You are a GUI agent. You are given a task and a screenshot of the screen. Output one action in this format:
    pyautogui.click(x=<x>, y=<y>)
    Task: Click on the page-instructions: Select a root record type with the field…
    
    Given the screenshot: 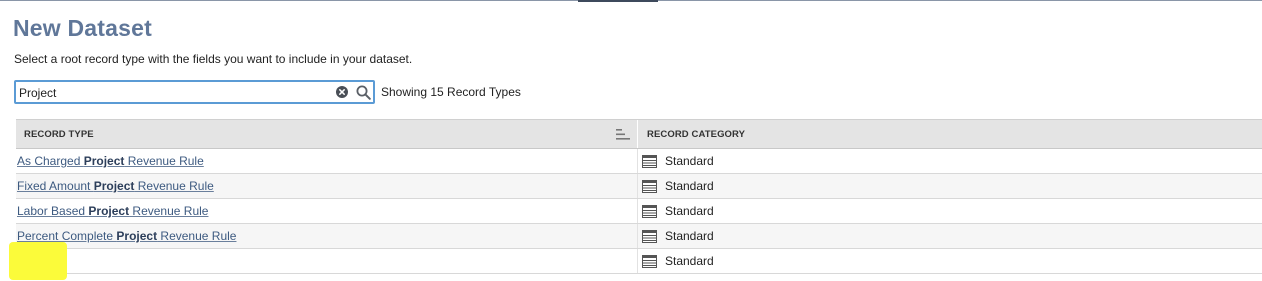 What is the action you would take?
    pyautogui.click(x=213, y=59)
    